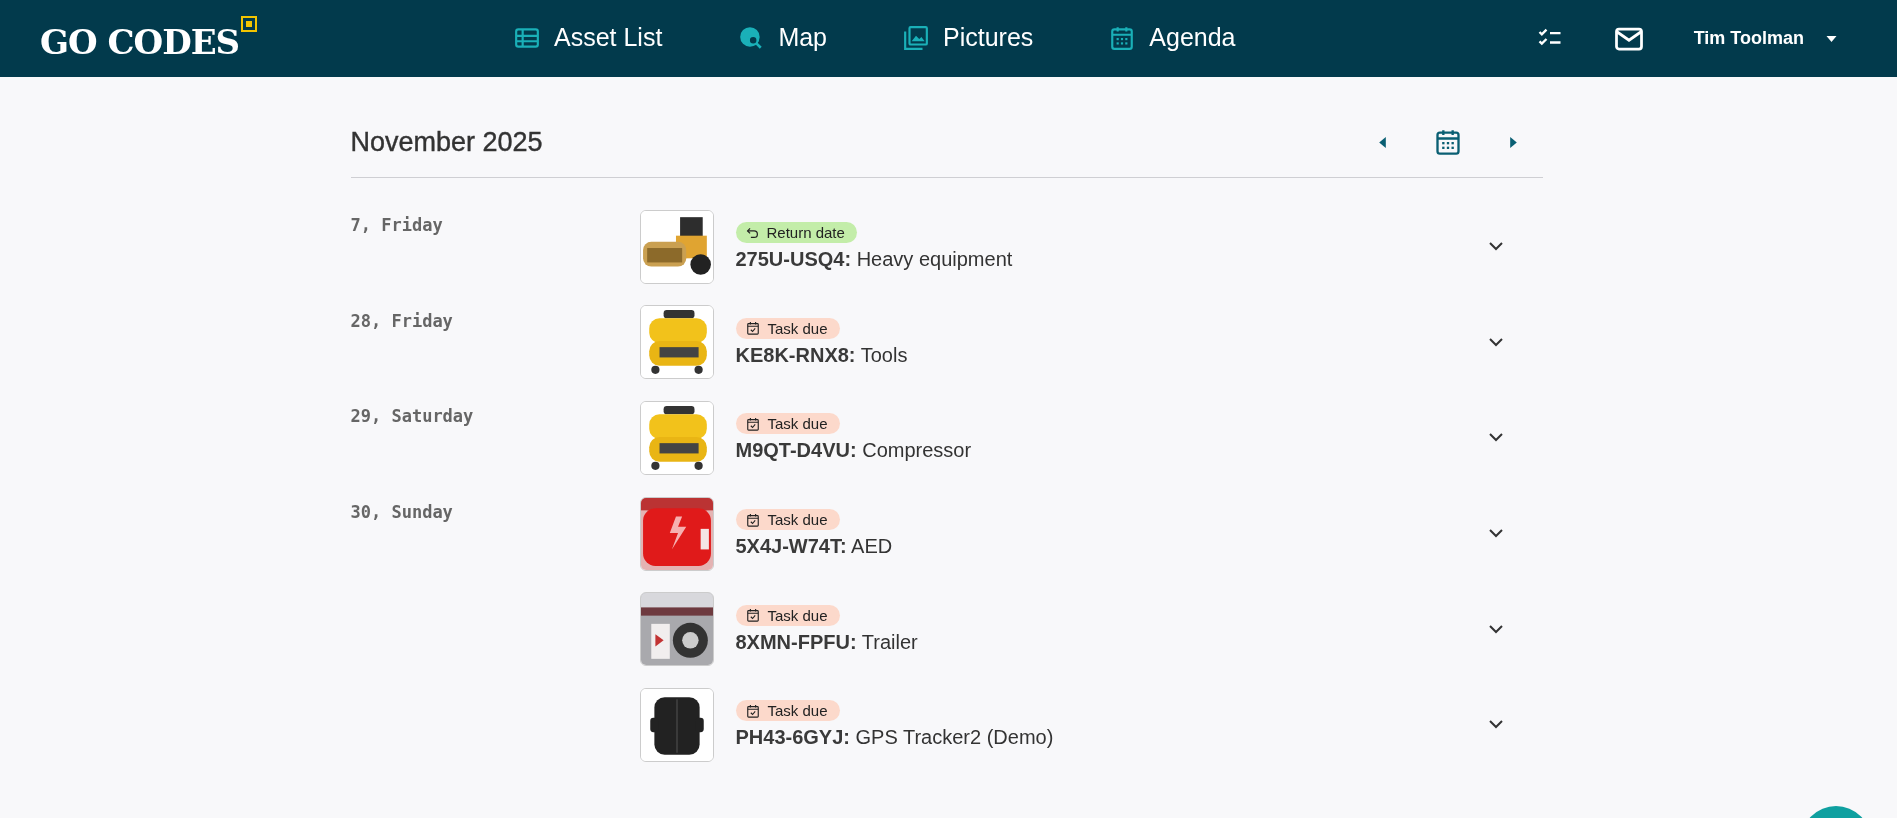 This screenshot has height=818, width=1897. I want to click on month-title: November 2025, so click(446, 142).